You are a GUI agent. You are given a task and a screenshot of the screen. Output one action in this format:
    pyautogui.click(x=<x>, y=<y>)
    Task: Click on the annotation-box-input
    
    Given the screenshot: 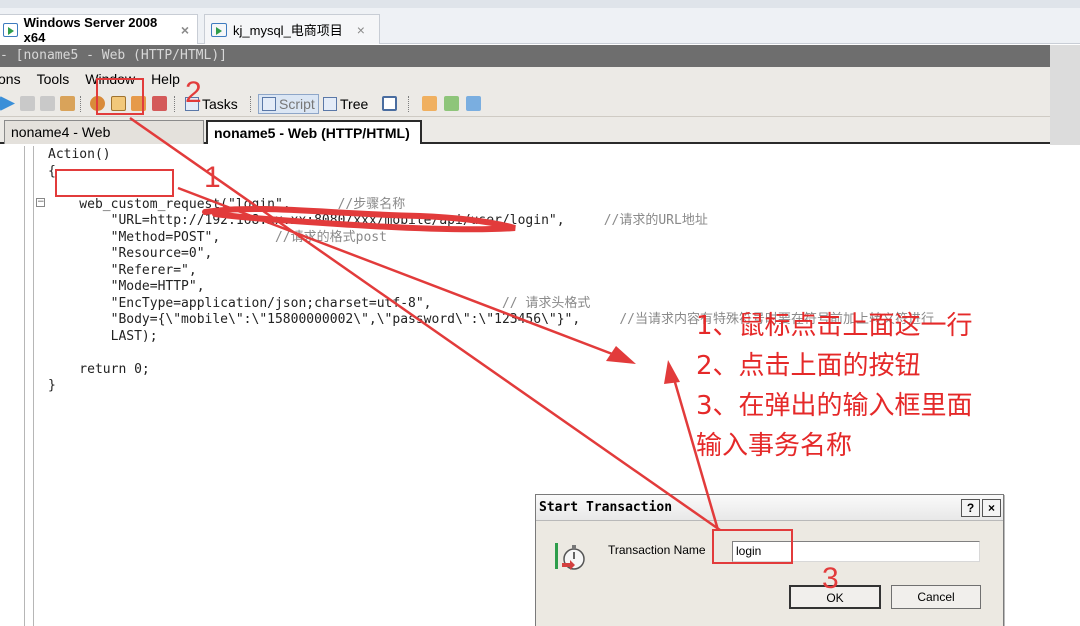 What is the action you would take?
    pyautogui.click(x=752, y=546)
    